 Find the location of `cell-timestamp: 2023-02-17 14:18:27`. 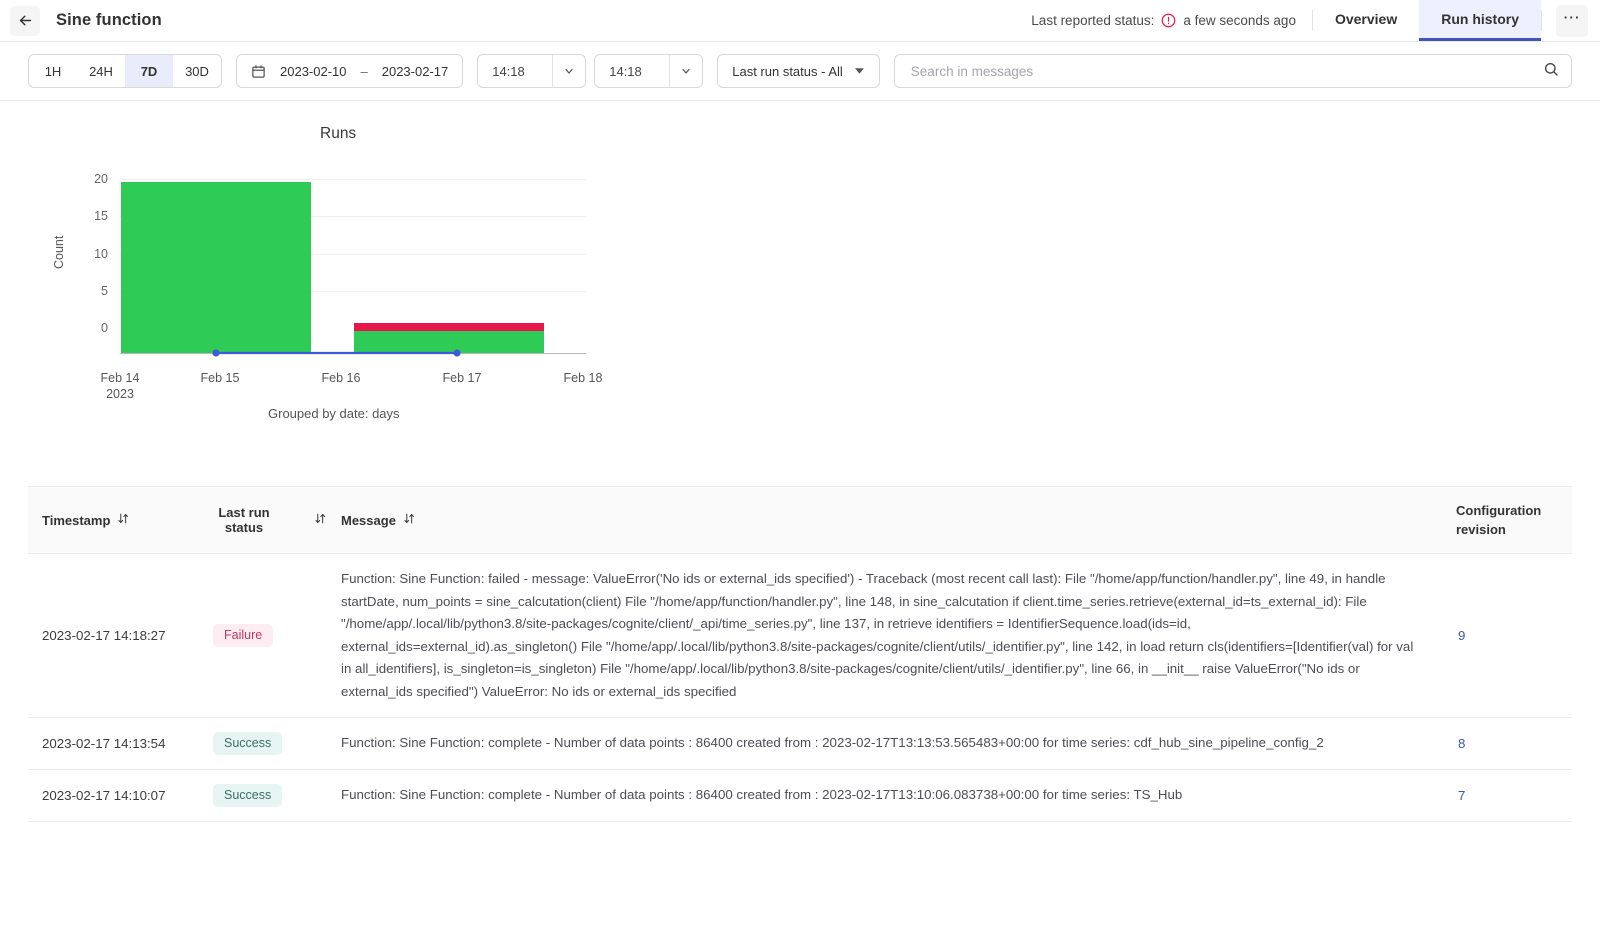

cell-timestamp: 2023-02-17 14:18:27 is located at coordinates (120, 635).